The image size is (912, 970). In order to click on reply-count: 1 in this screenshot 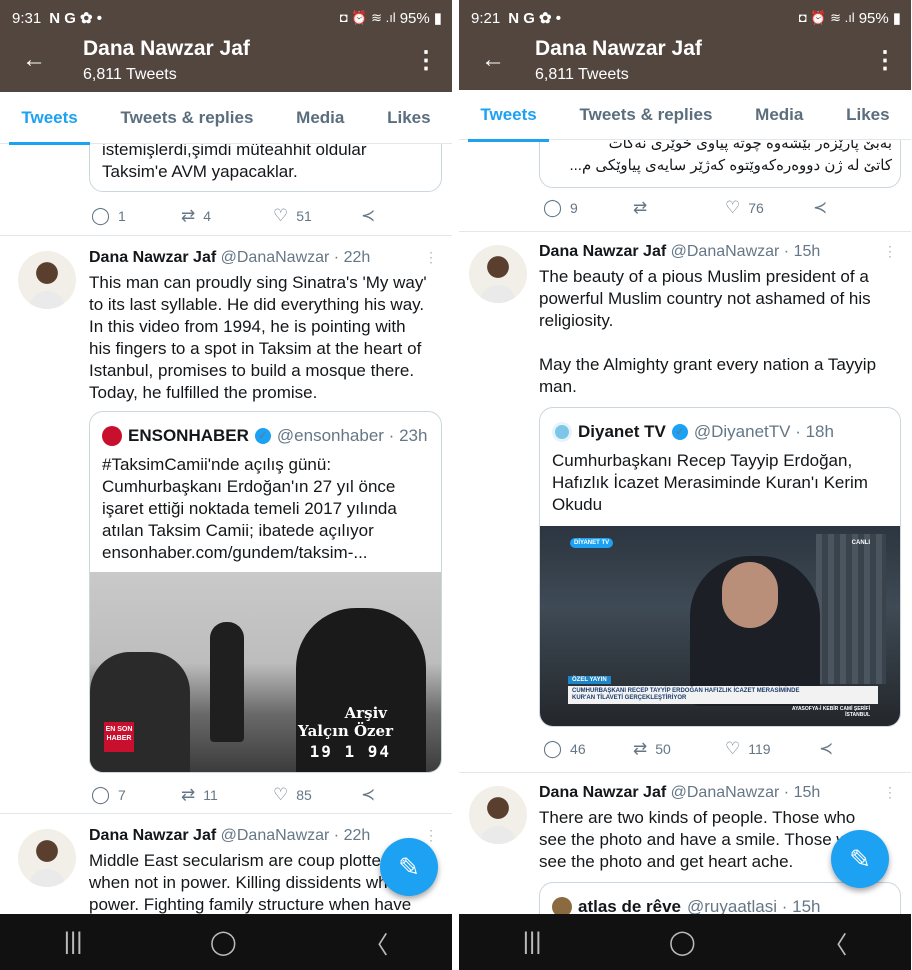, I will do `click(122, 216)`.